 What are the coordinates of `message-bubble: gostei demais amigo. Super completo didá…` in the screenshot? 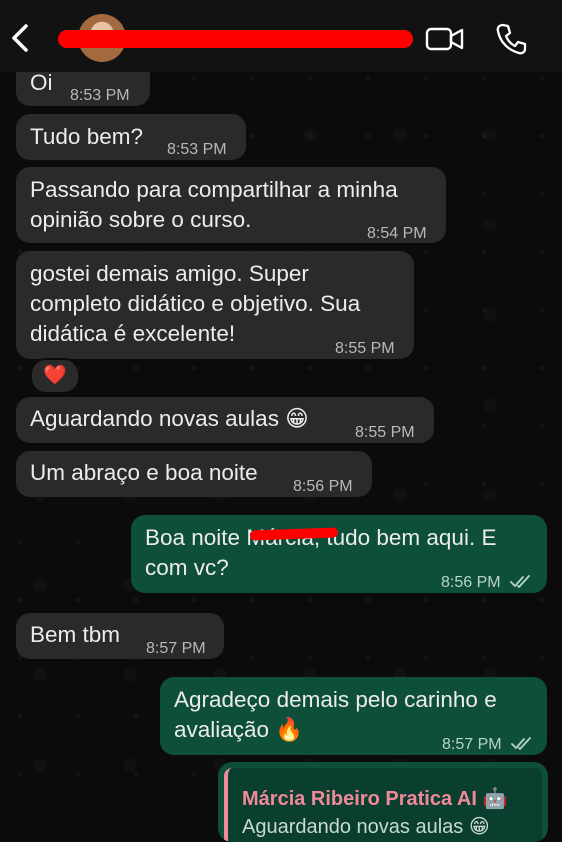 It's located at (215, 305).